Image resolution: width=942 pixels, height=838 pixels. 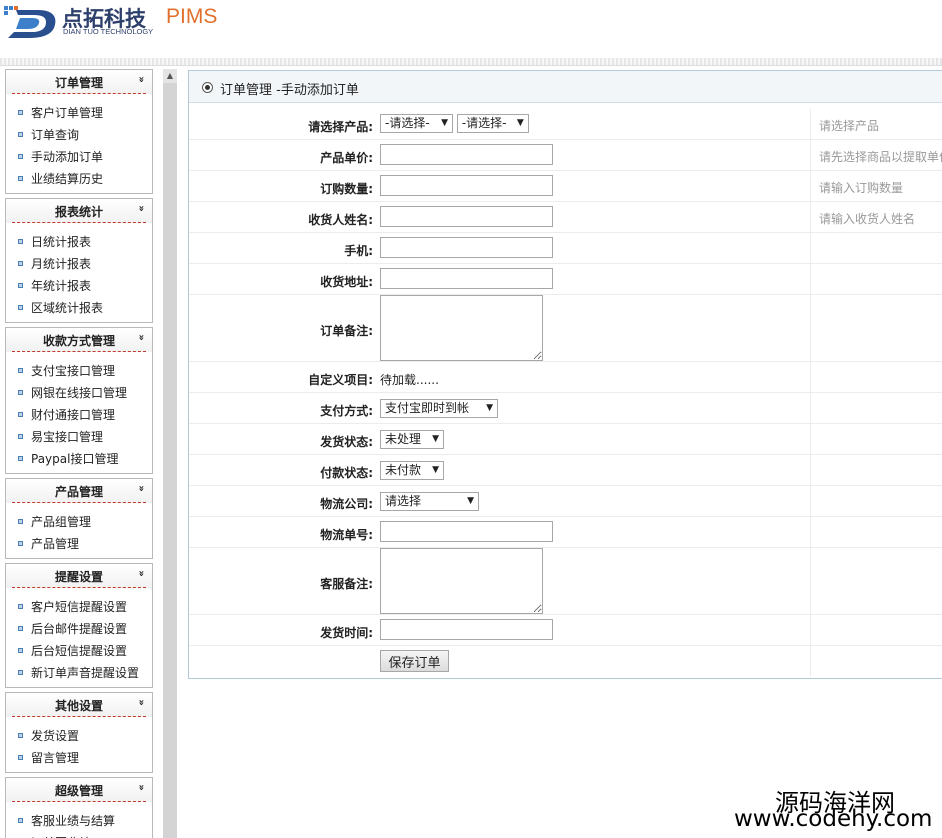 What do you see at coordinates (170, 76) in the screenshot?
I see `scroll-up-arrow-icon: ▲` at bounding box center [170, 76].